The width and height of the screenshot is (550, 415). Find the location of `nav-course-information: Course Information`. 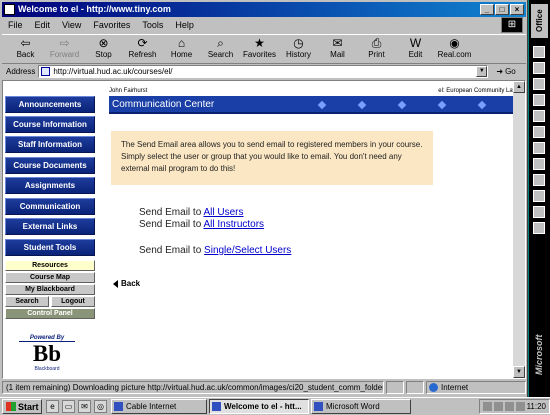

nav-course-information: Course Information is located at coordinates (50, 124).